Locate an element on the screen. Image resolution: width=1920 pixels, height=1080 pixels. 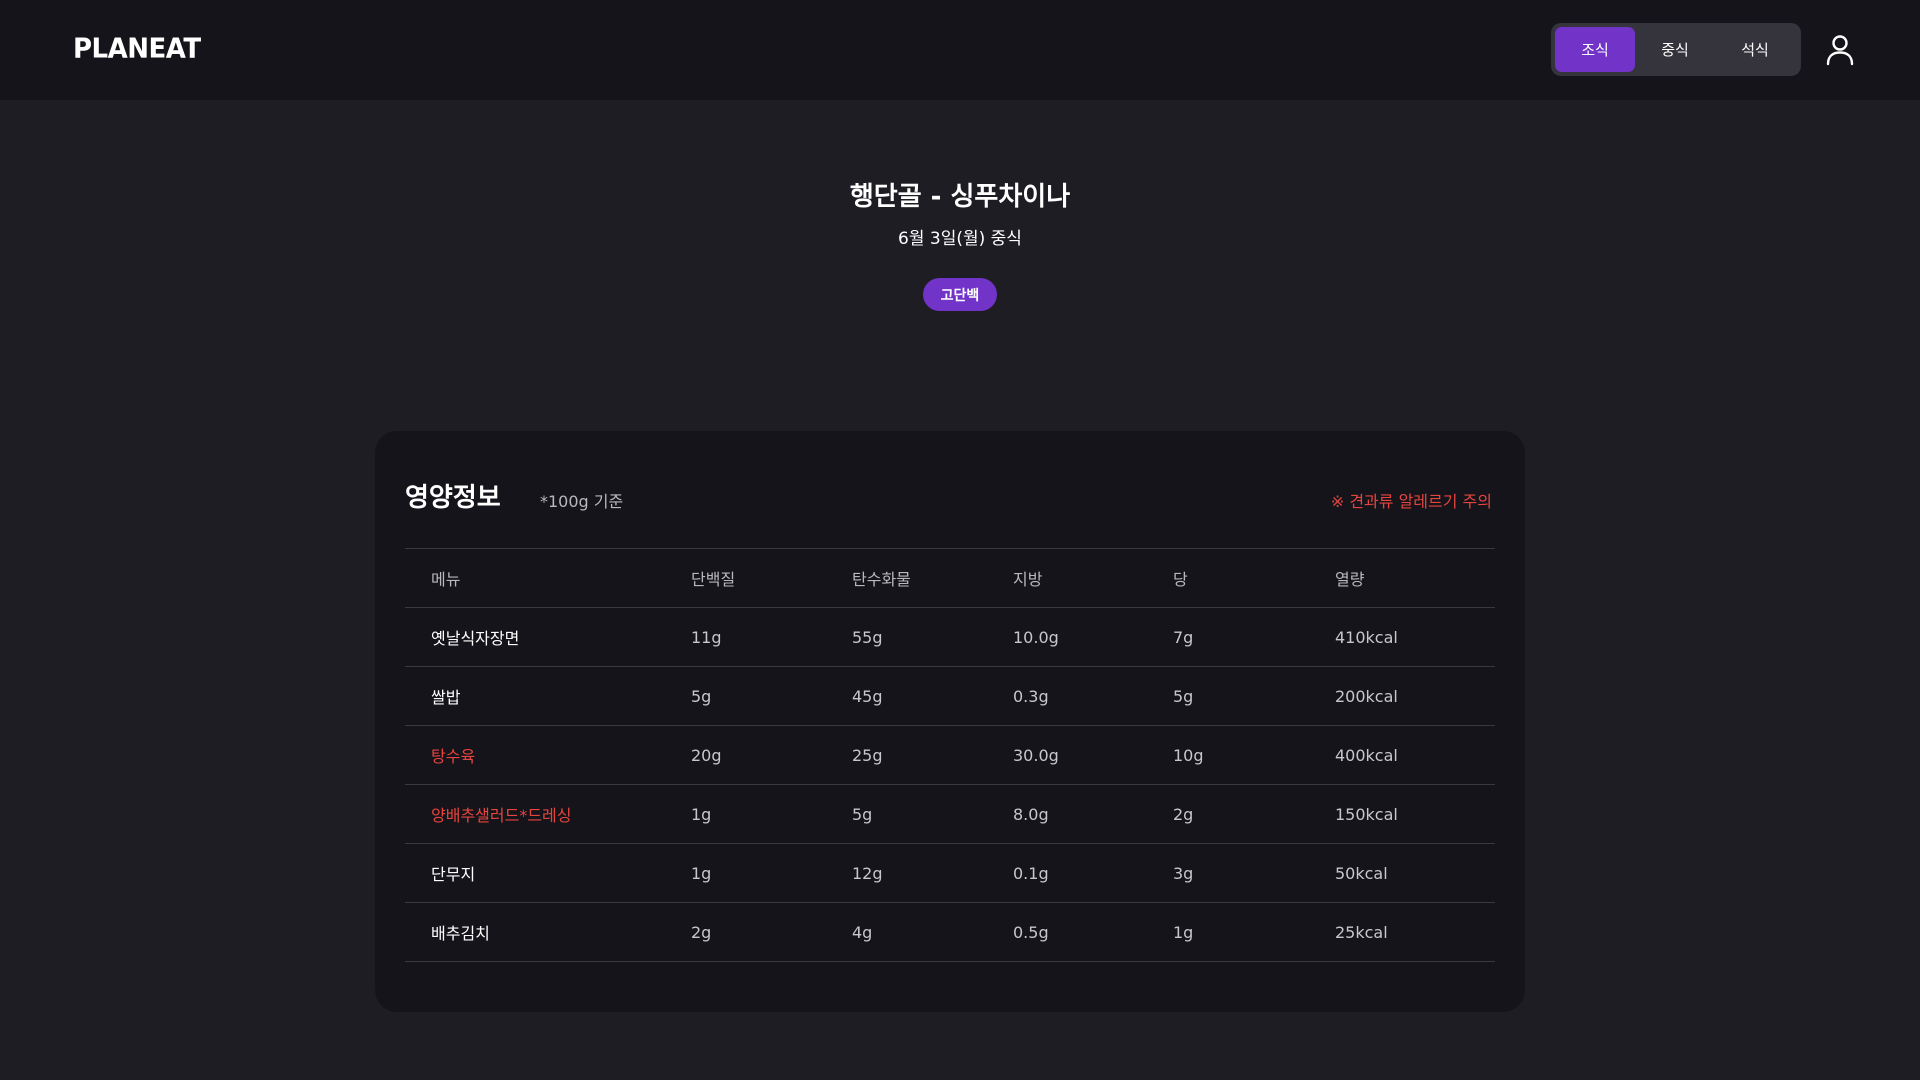
restaurant-title: 행단골 - 싱푸차이나 is located at coordinates (960, 197).